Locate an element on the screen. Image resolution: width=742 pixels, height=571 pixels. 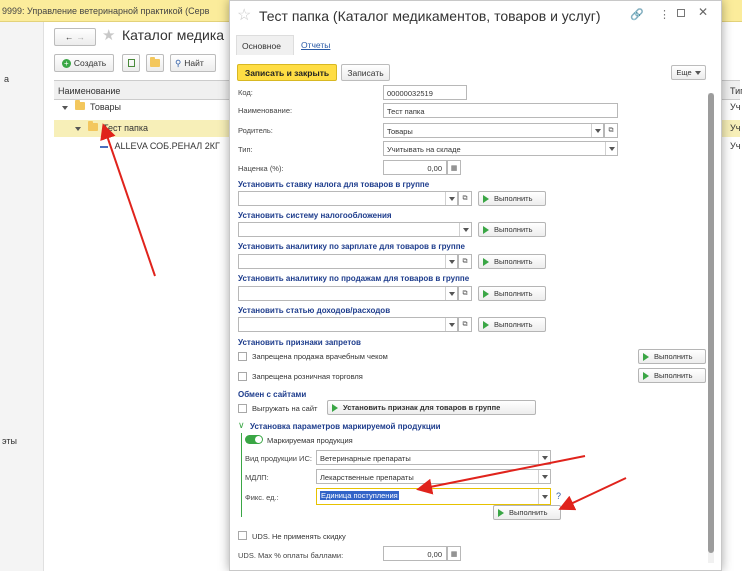
arrow-to-run-button is located at coordinates (592, 494).